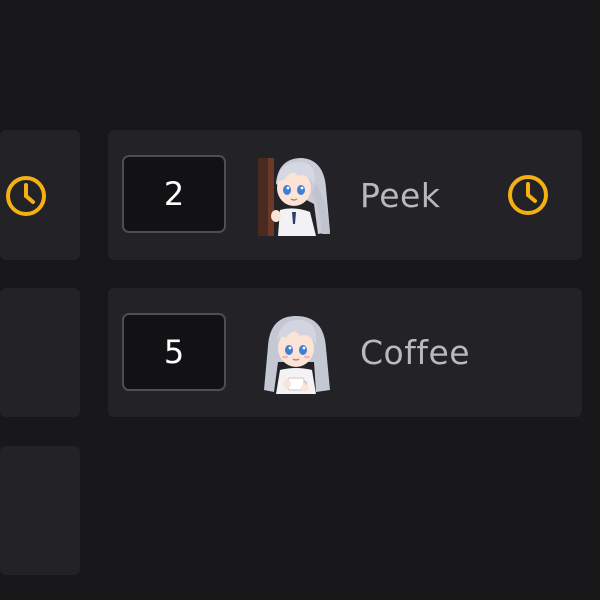 The width and height of the screenshot is (600, 600). Describe the element at coordinates (294, 197) in the screenshot. I see `anime-girl-peeking-avatar` at that location.